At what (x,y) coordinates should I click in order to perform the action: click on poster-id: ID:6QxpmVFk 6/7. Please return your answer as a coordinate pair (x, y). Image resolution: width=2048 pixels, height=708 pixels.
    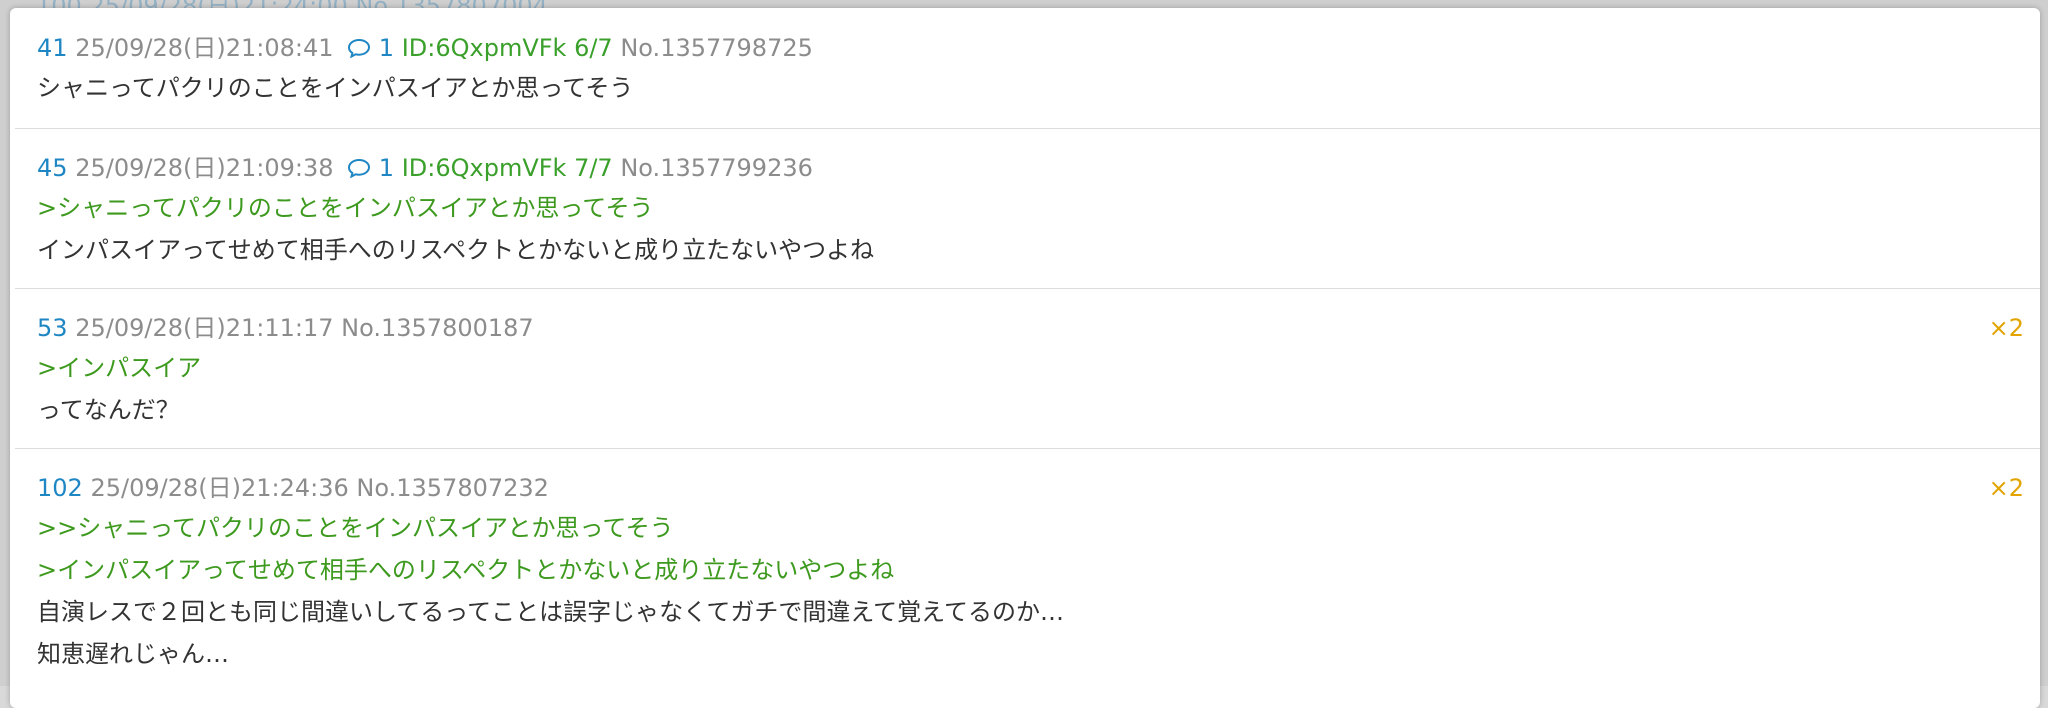
    Looking at the image, I should click on (507, 48).